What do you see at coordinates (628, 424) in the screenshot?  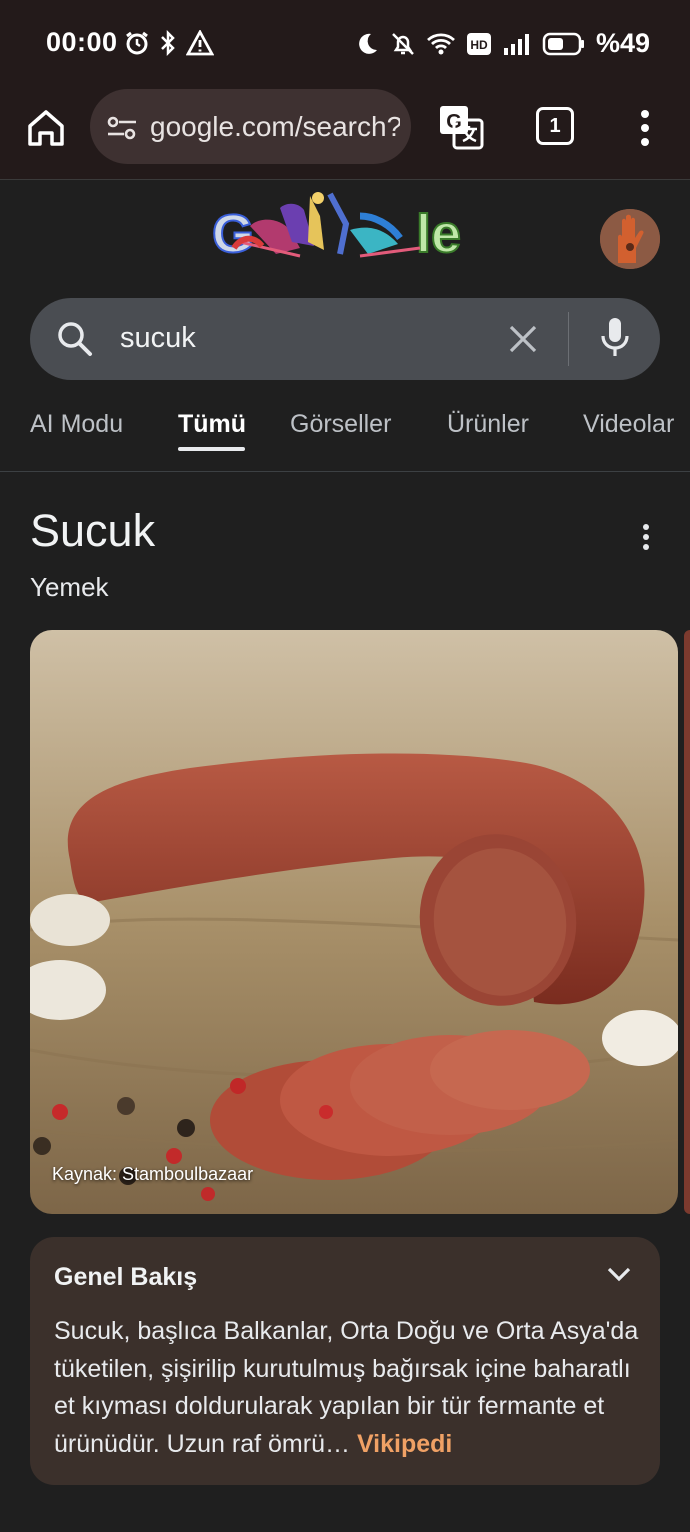 I see `tab-videos: Videolar` at bounding box center [628, 424].